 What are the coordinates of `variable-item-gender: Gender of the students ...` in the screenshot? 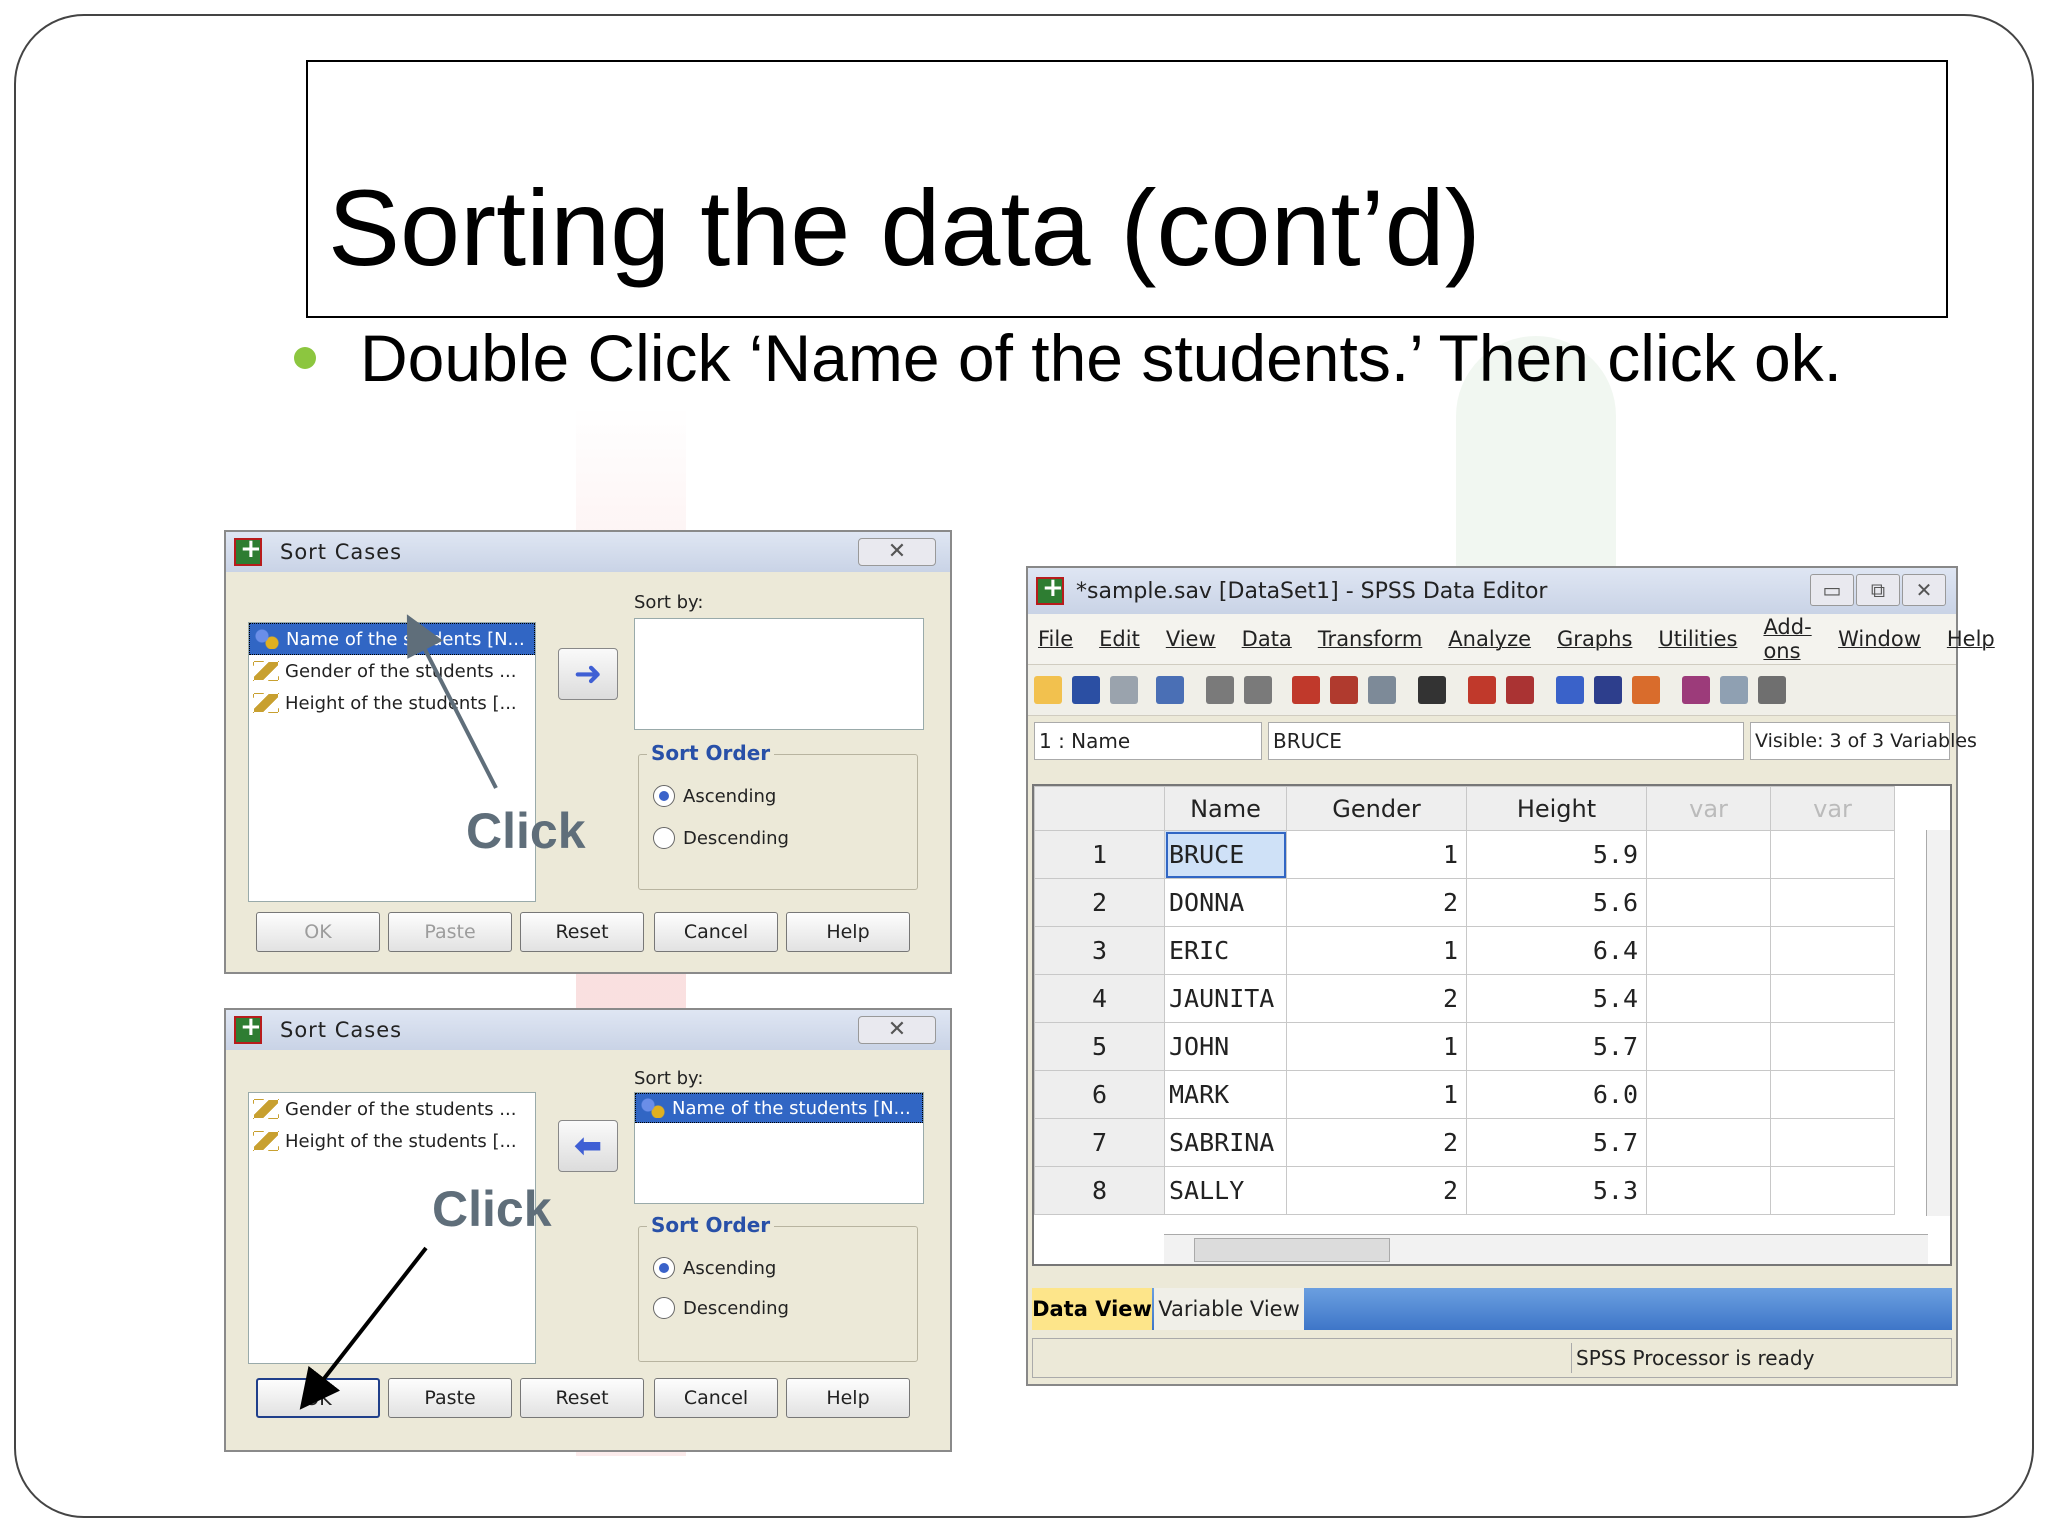 It's located at (392, 1109).